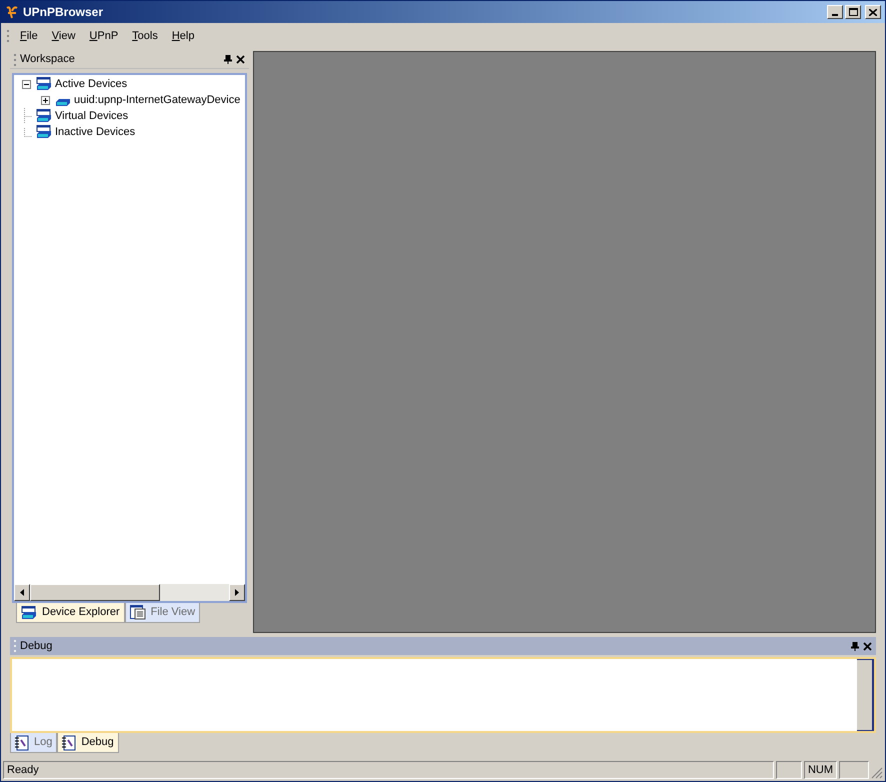 The width and height of the screenshot is (886, 782). Describe the element at coordinates (36, 646) in the screenshot. I see `panel-title: Debug` at that location.